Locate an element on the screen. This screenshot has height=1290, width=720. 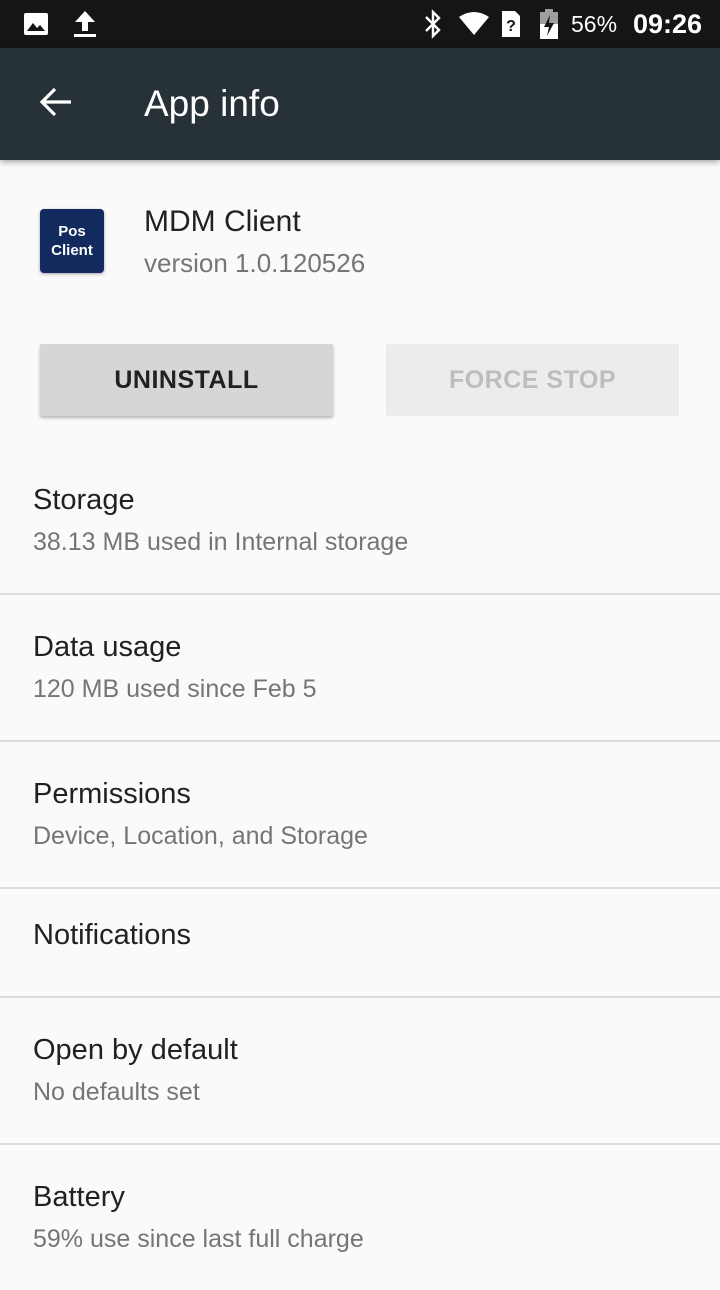
page-title: App info is located at coordinates (212, 103).